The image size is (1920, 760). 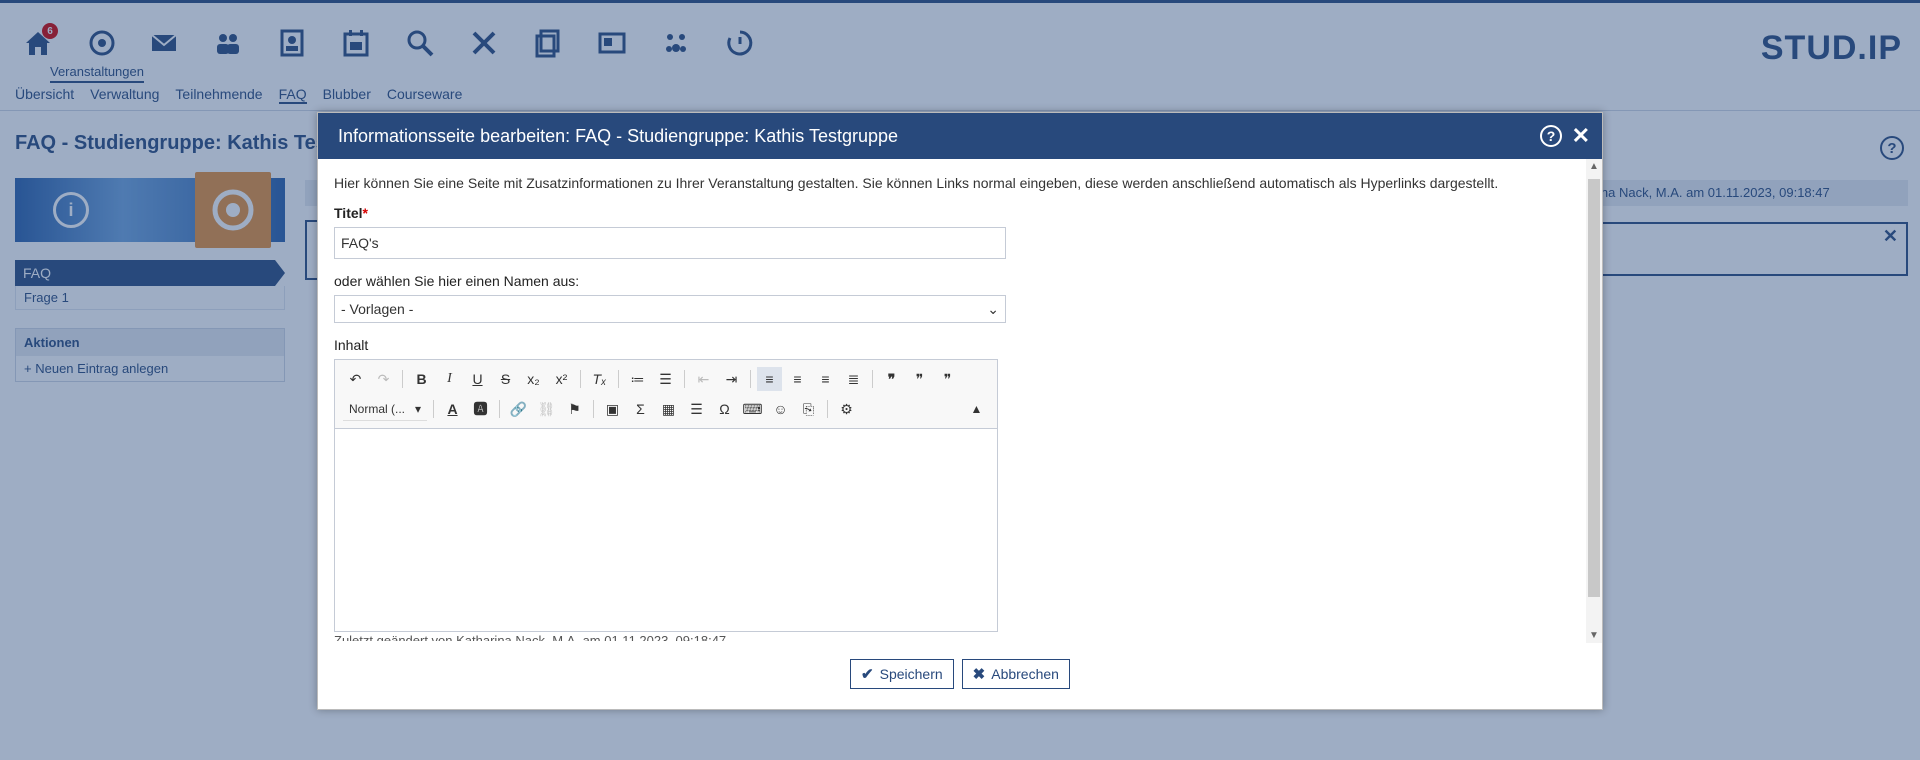 I want to click on chevron-down-icon: ⌄, so click(x=993, y=308).